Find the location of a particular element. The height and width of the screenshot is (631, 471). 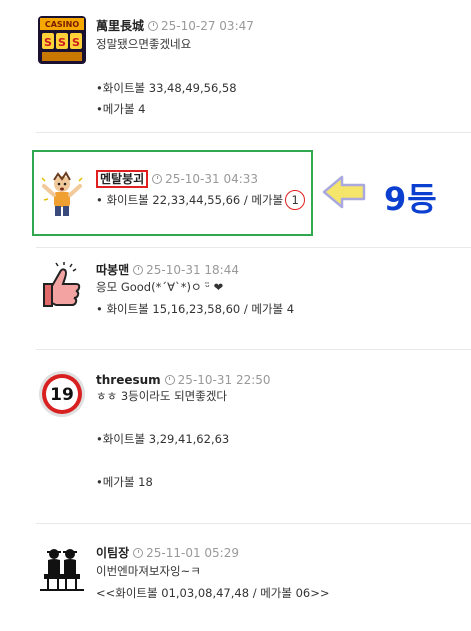

comment-meta: threesum 25-10-31 22:50 is located at coordinates (183, 380).